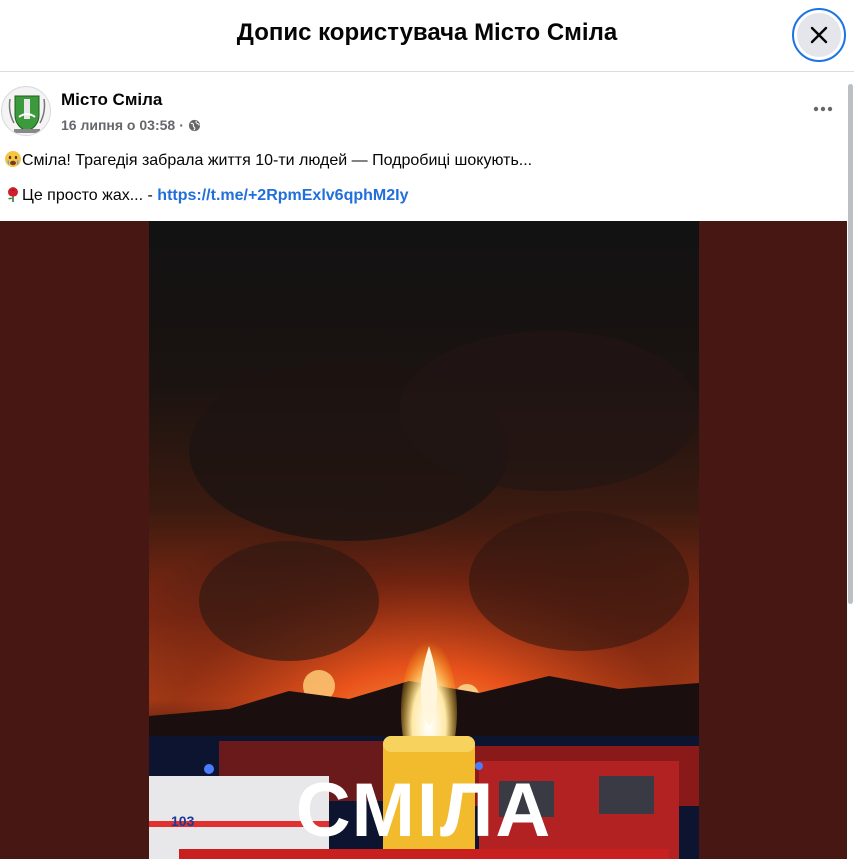 Image resolution: width=854 pixels, height=859 pixels. I want to click on post-link: https://t.me/+2RpmExlv6qphM2Iy, so click(282, 195).